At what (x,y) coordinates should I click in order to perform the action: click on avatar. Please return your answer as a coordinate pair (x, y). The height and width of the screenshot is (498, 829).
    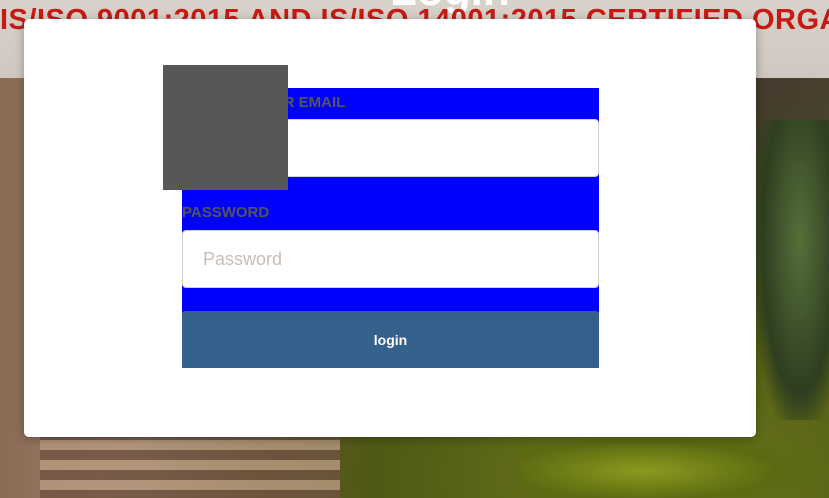
    Looking at the image, I should click on (225, 127).